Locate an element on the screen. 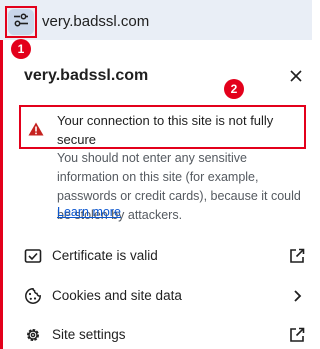  annotation-badge: 2 is located at coordinates (234, 89).